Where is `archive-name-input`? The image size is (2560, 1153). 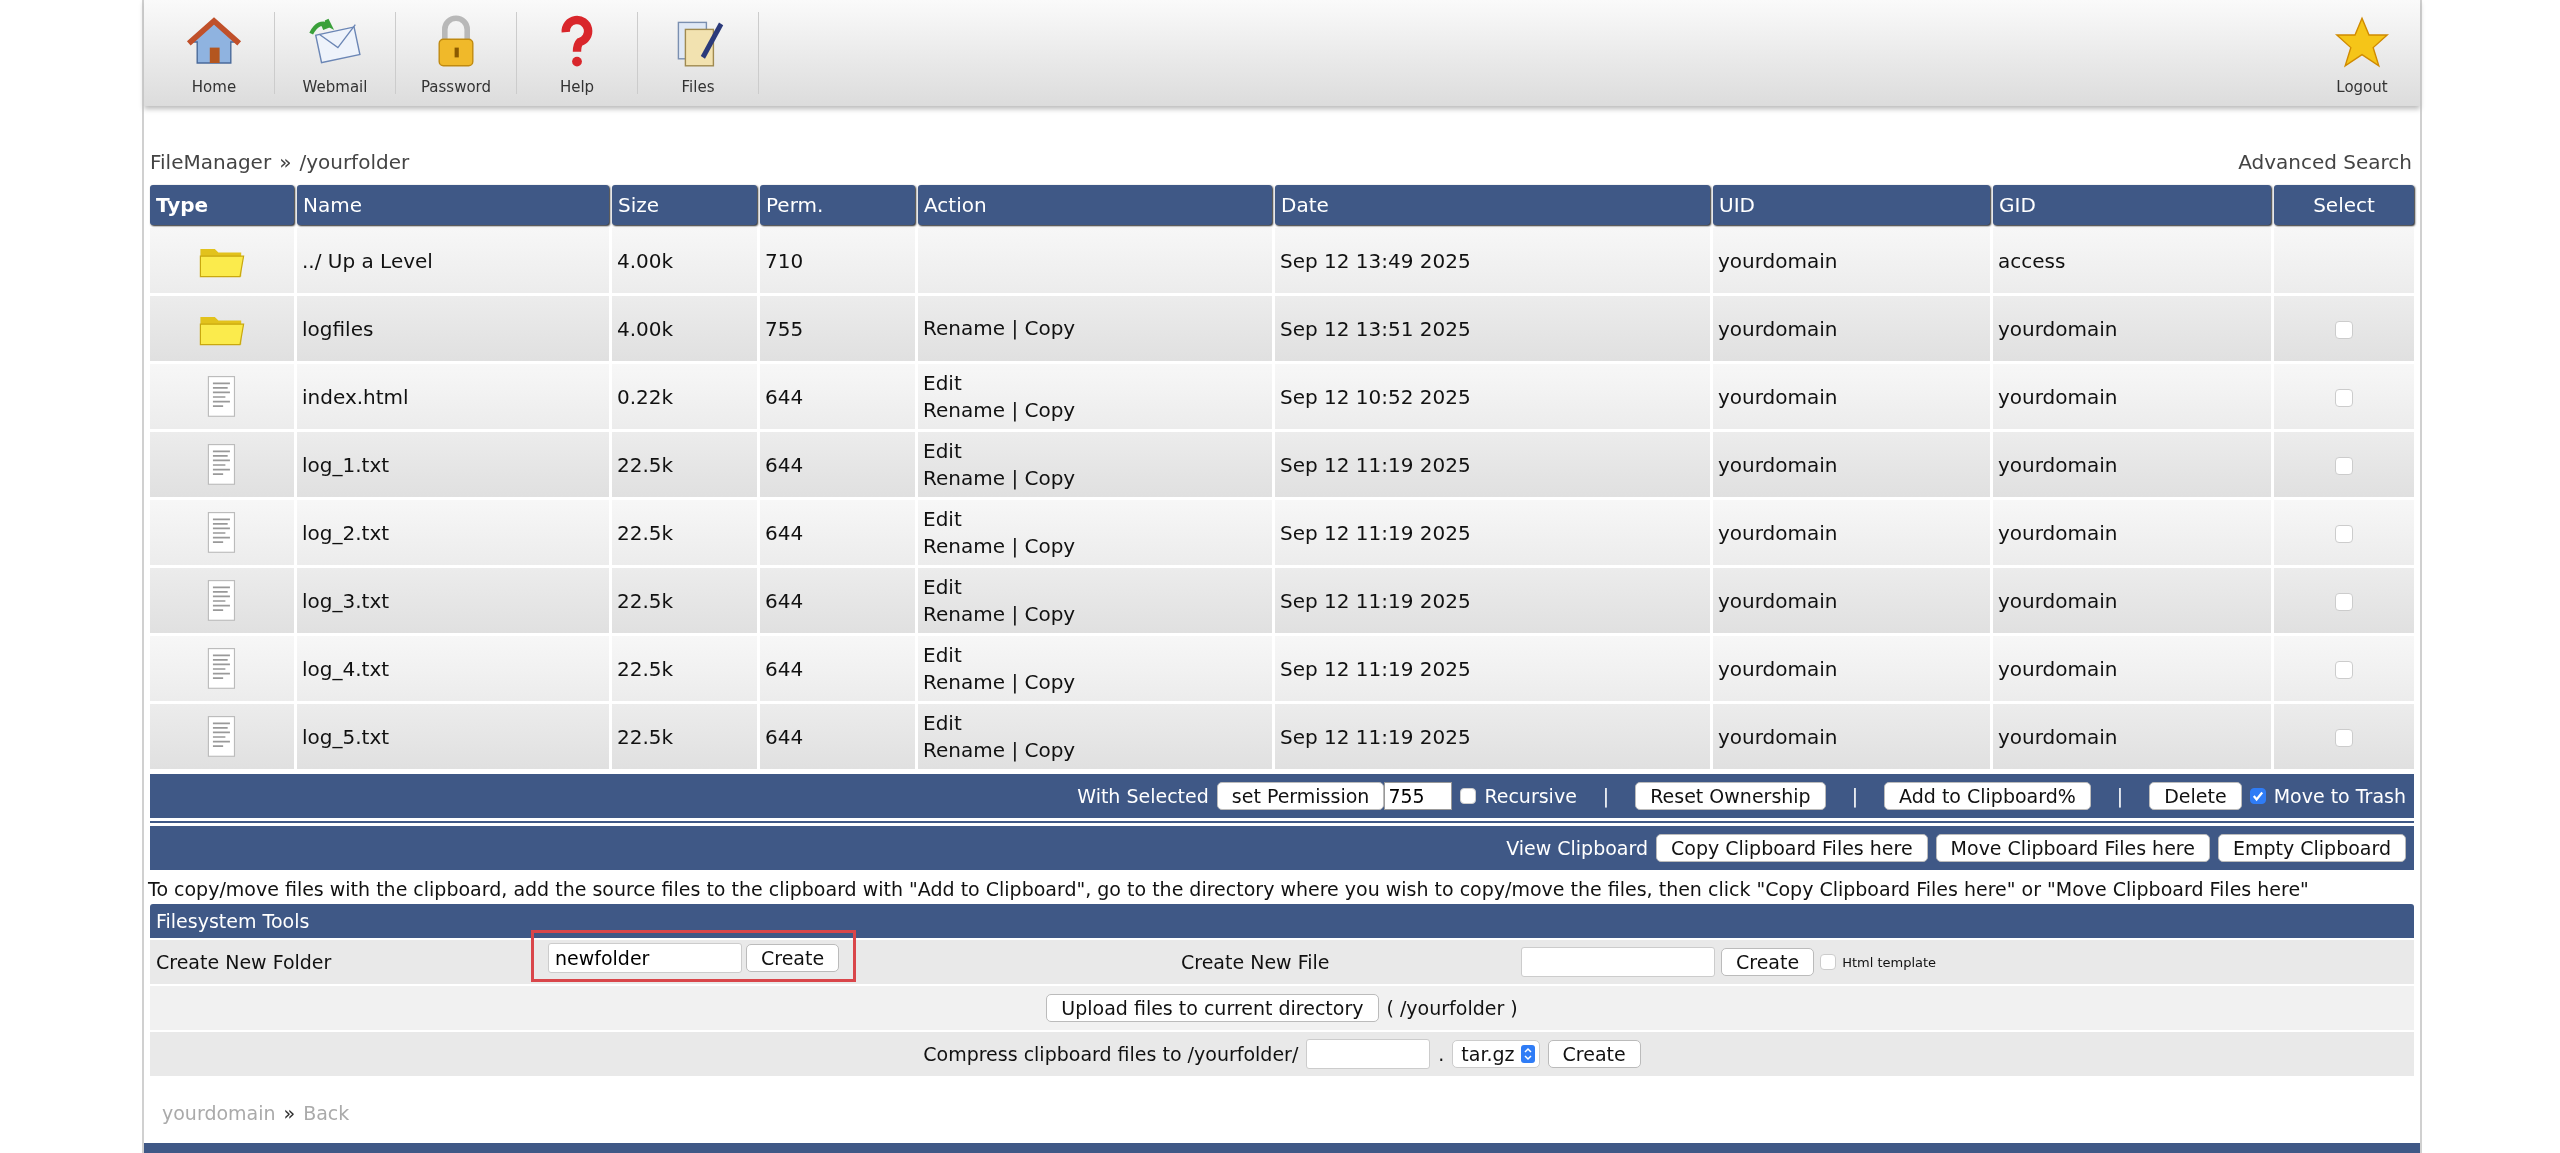
archive-name-input is located at coordinates (1368, 1054).